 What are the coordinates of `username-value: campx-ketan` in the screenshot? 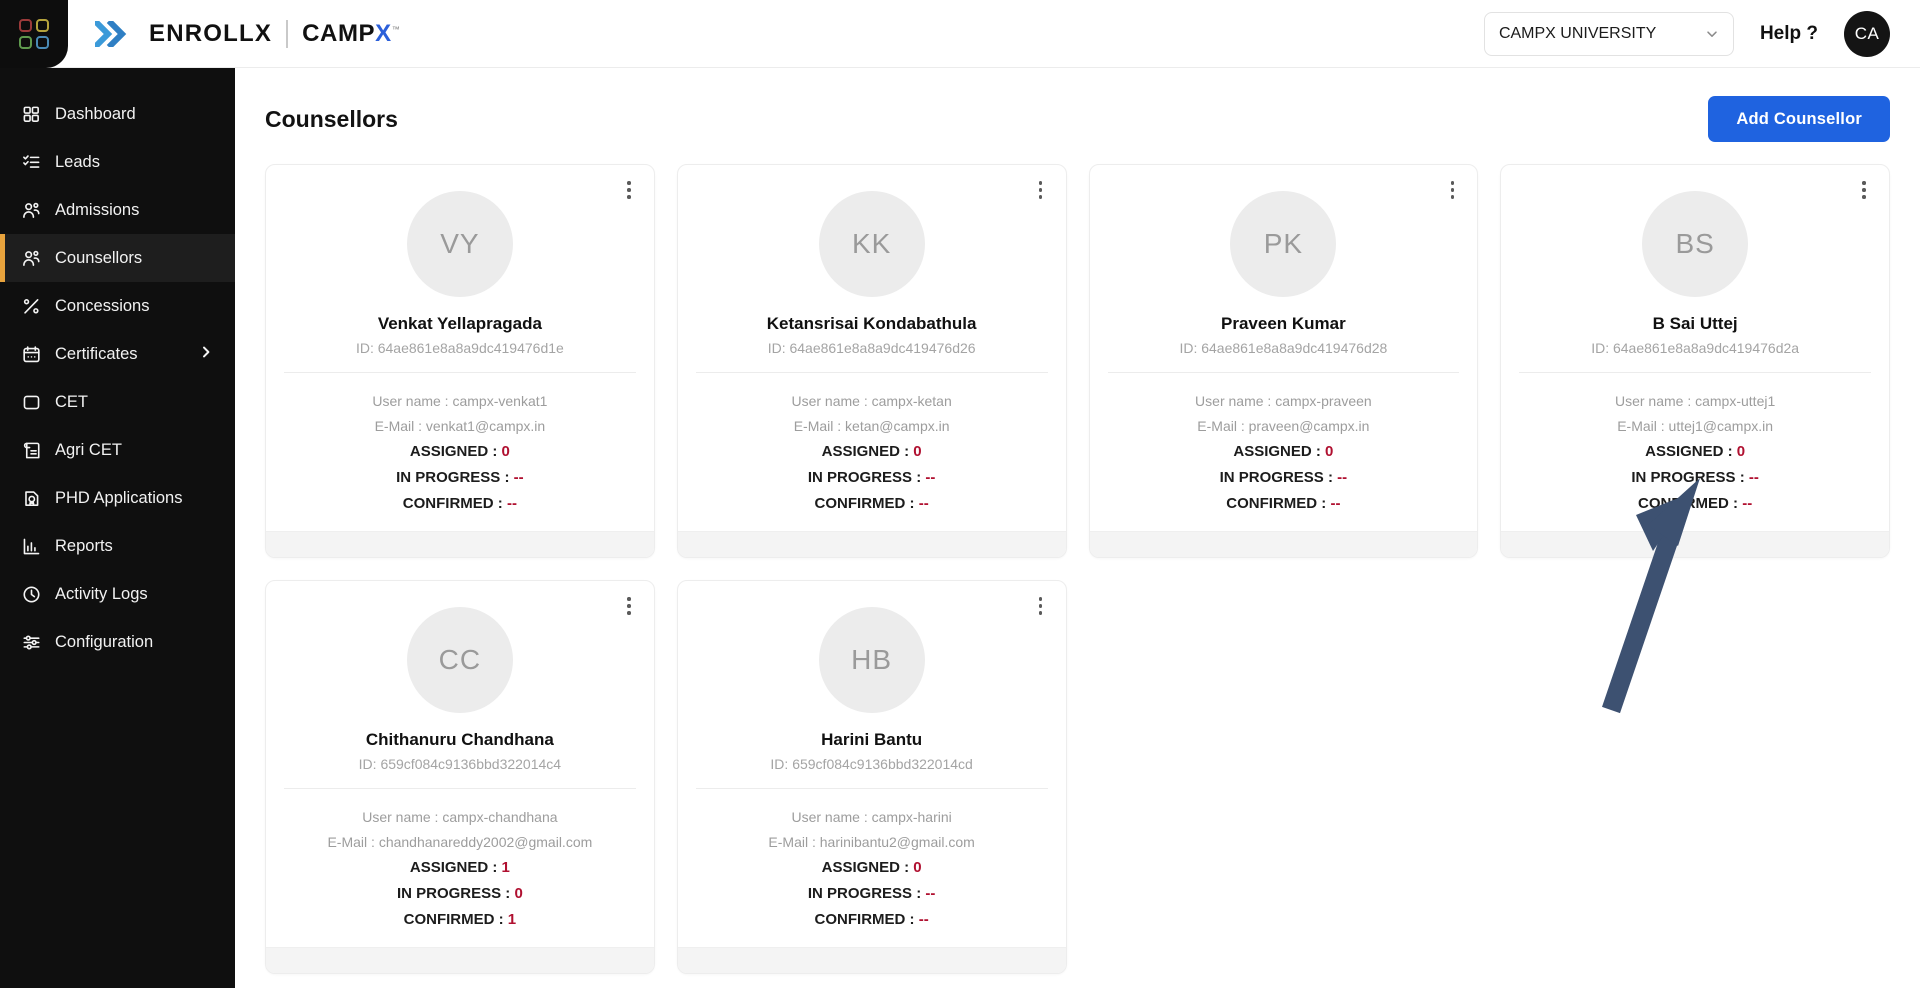 It's located at (911, 401).